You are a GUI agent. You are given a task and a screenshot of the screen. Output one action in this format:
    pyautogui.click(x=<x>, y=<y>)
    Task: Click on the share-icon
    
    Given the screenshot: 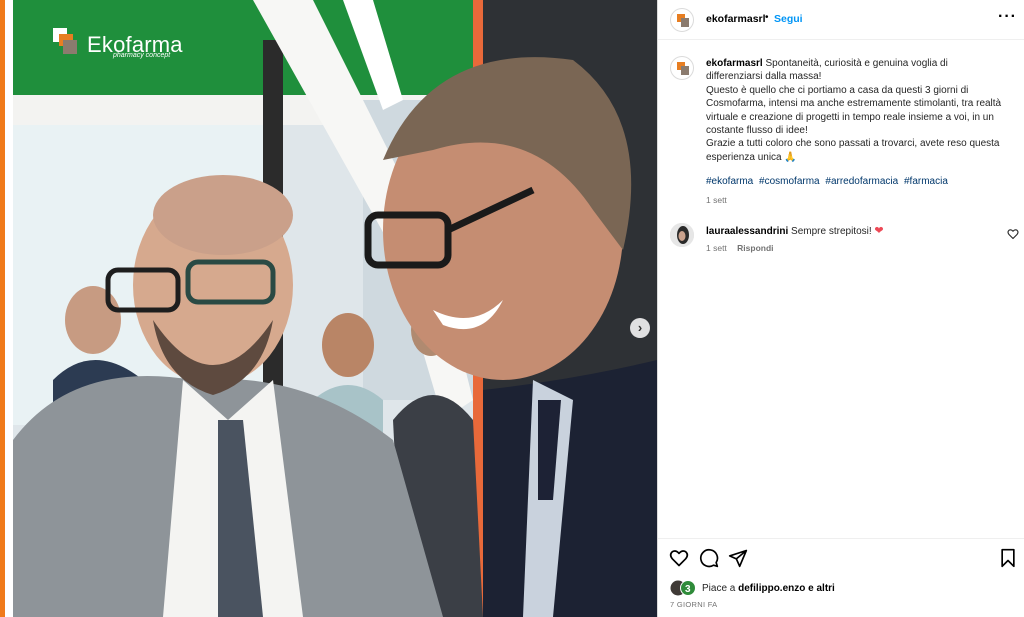 What is the action you would take?
    pyautogui.click(x=738, y=558)
    